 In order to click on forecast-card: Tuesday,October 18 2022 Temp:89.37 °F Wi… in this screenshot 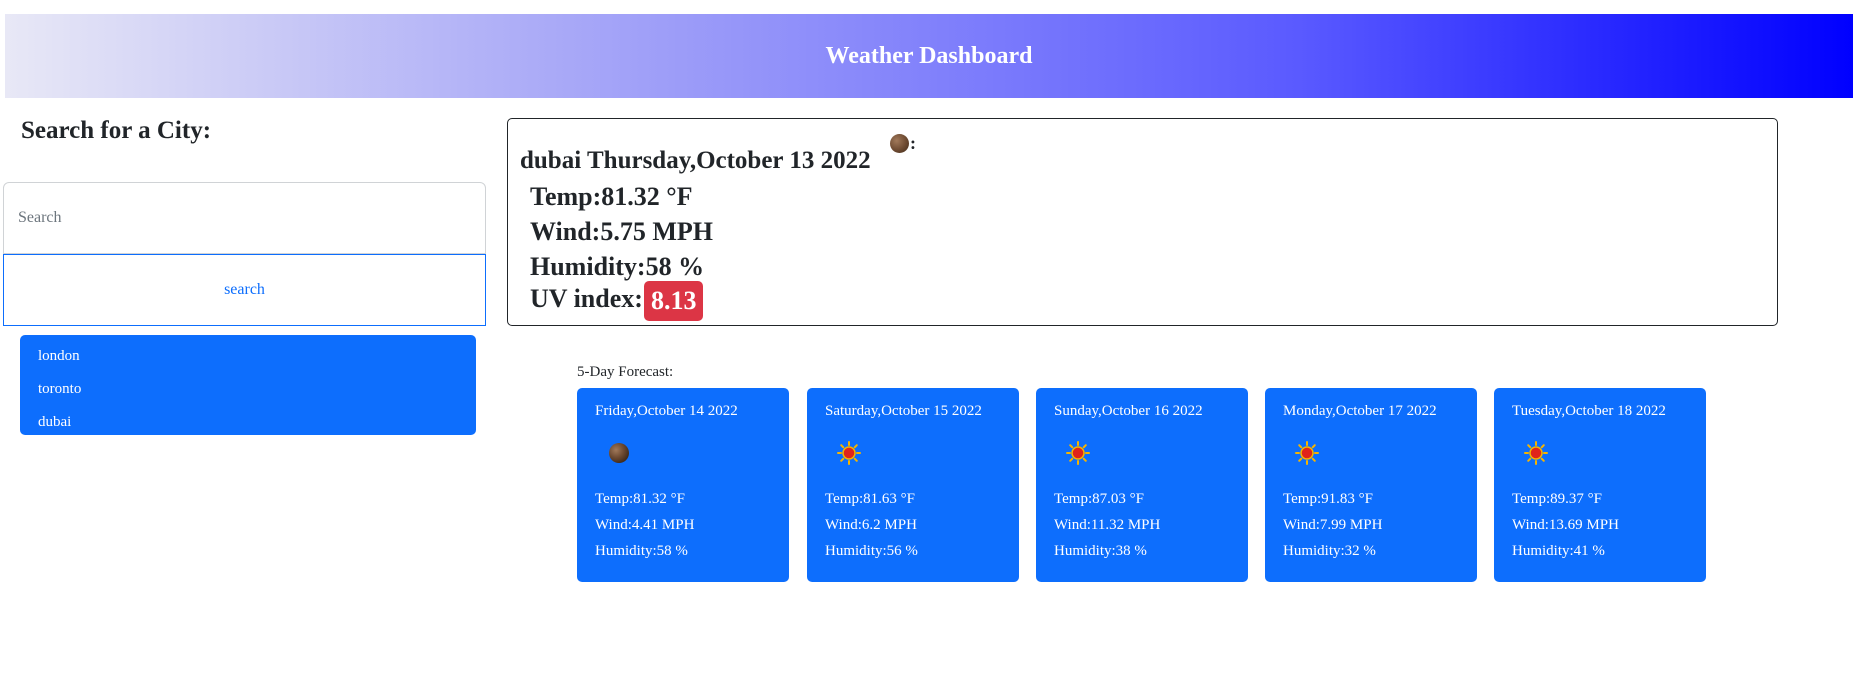, I will do `click(1600, 485)`.